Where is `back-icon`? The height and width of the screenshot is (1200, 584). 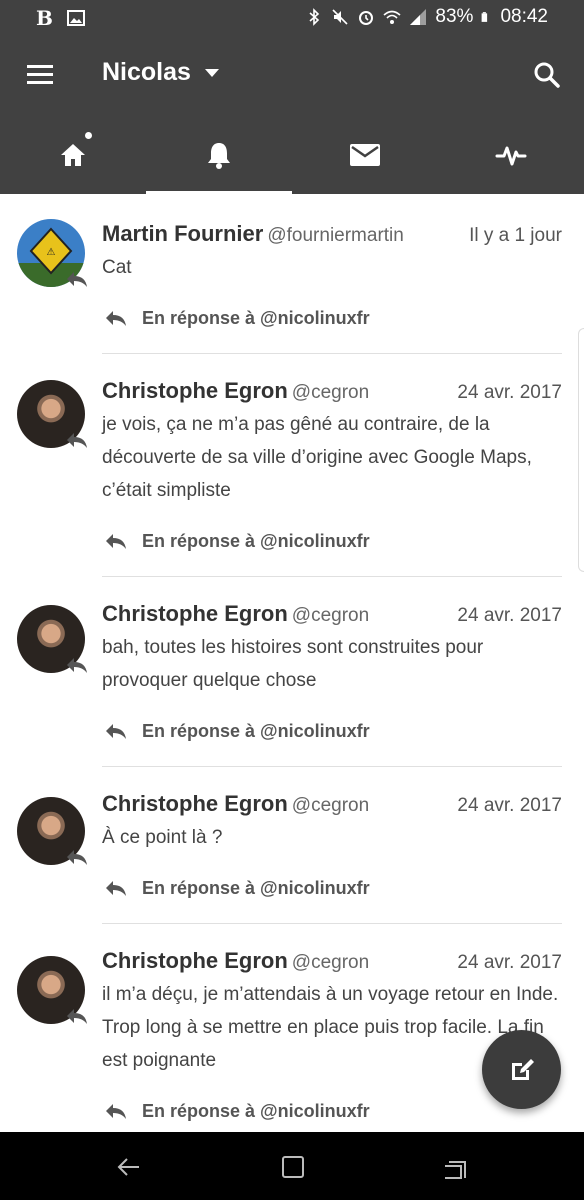
back-icon is located at coordinates (128, 1167).